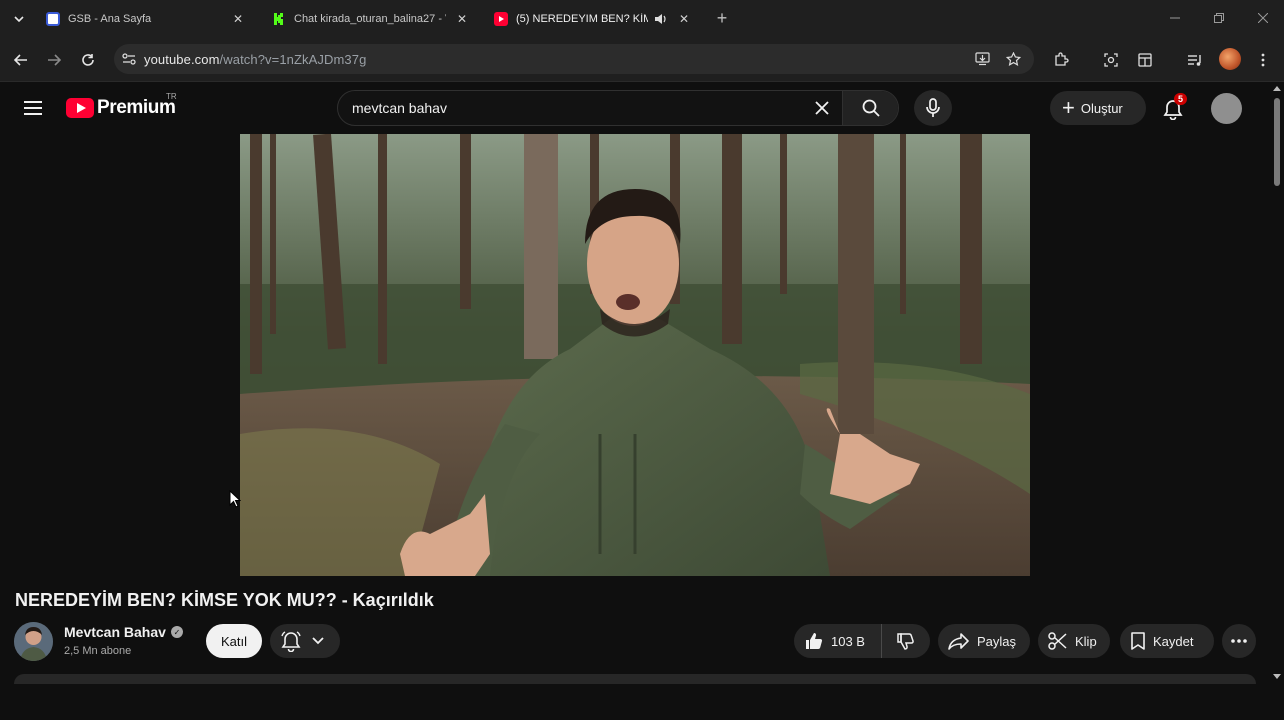  What do you see at coordinates (1277, 383) in the screenshot?
I see `page-scrollbar` at bounding box center [1277, 383].